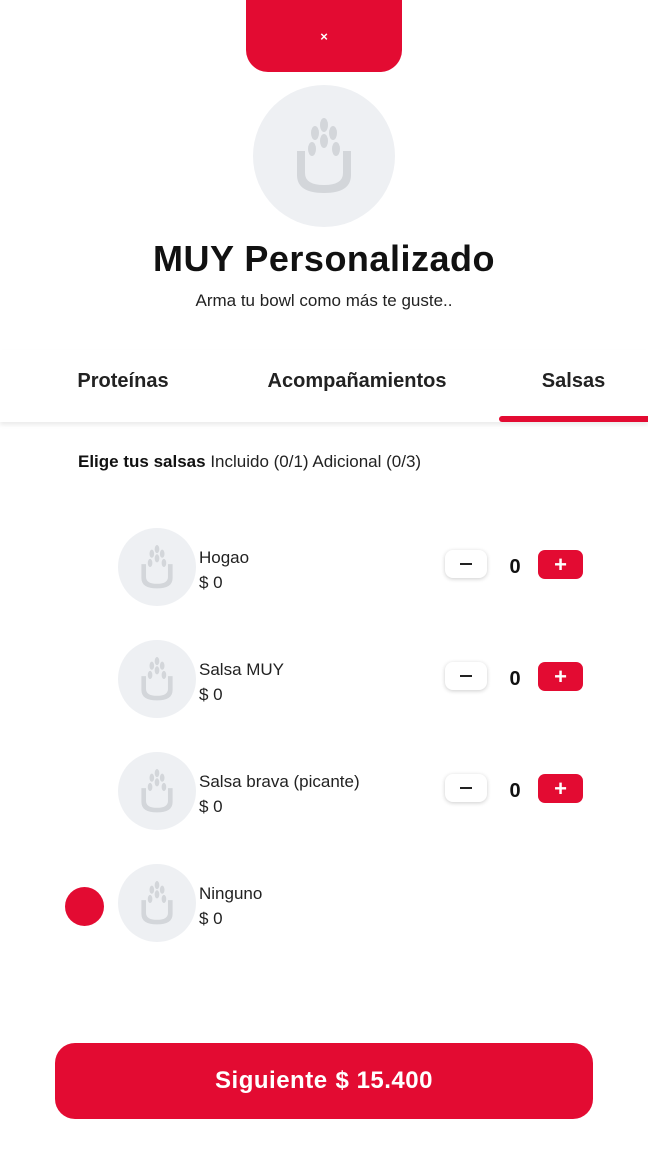  I want to click on list-item: Salsa brava (picante) $ 0 0 +, so click(324, 792).